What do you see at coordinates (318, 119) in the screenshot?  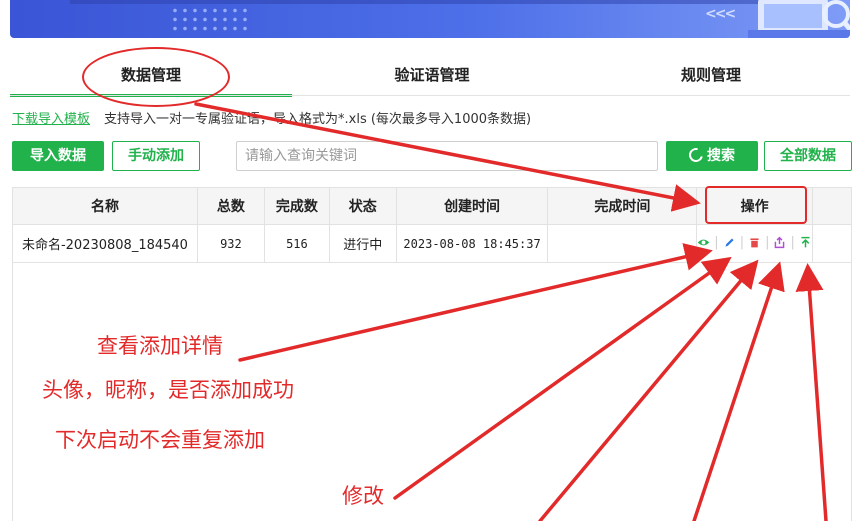 I see `import-description: 支持导入一对一专属验证语，导入格式为*.xls (每次最多导入1000条数据)` at bounding box center [318, 119].